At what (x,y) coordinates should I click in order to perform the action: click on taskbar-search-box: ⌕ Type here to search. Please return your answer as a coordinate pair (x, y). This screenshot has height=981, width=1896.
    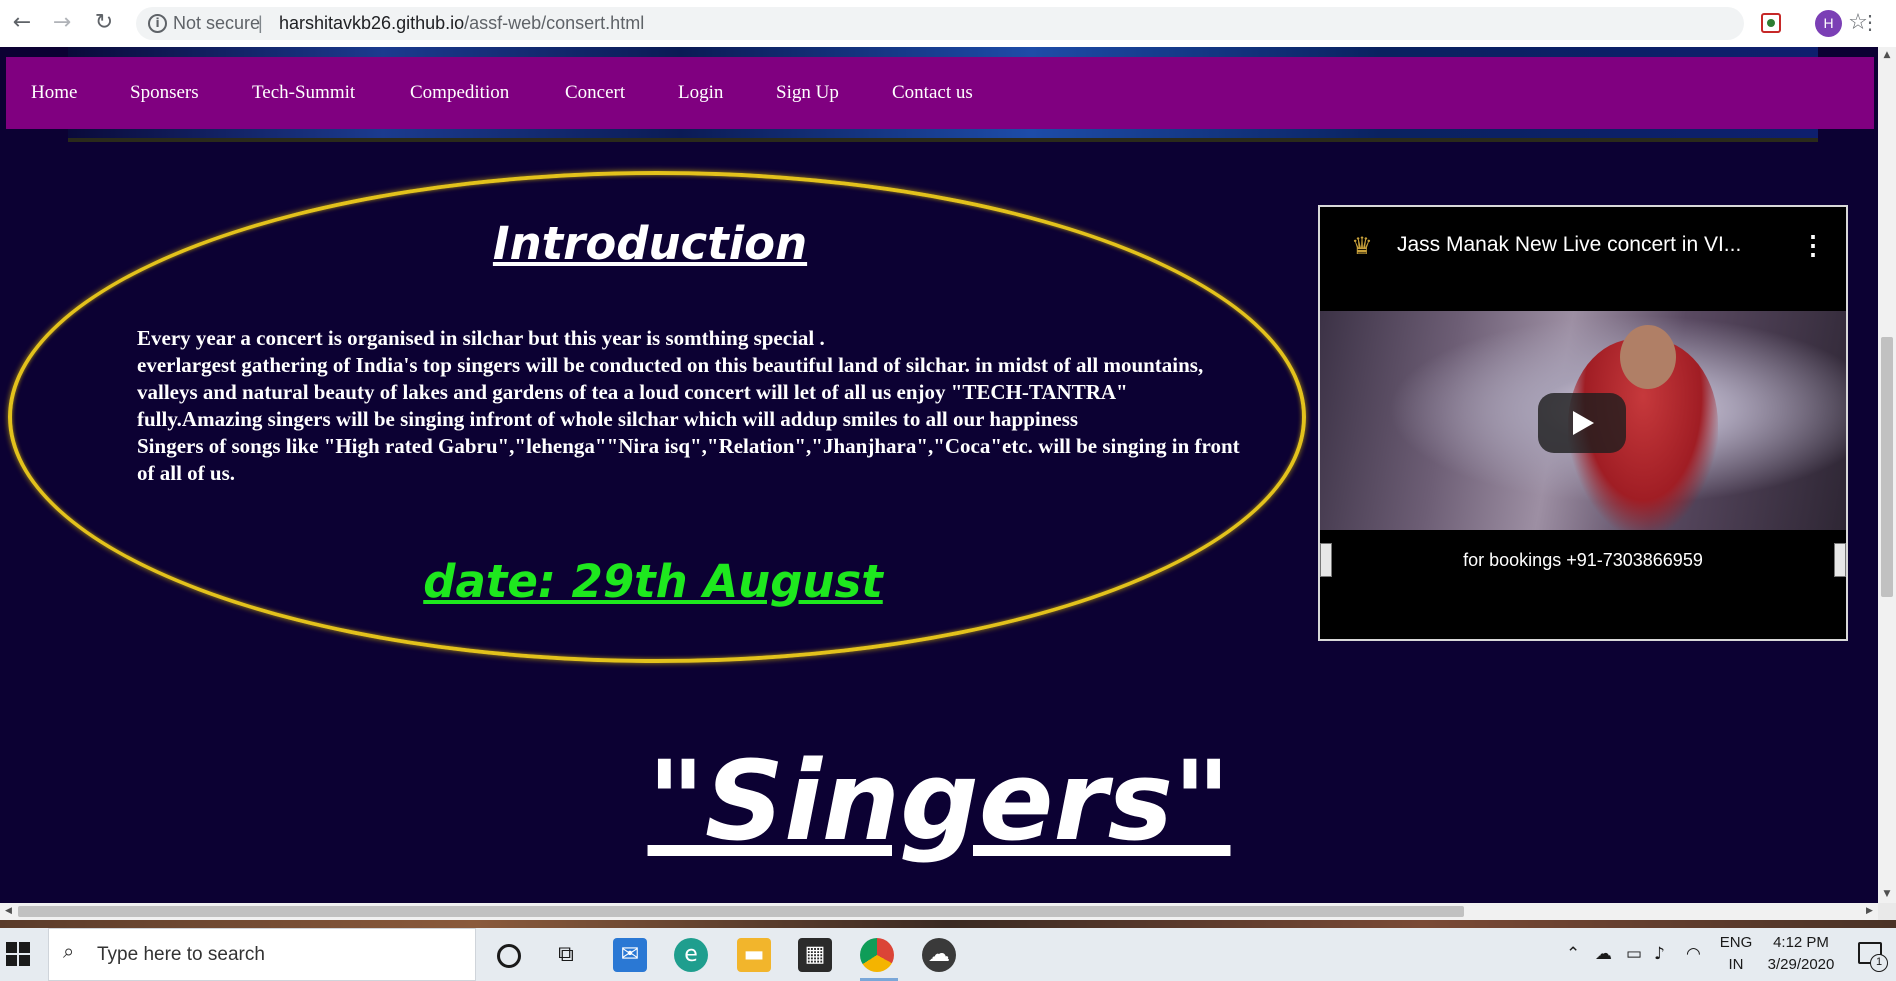
    Looking at the image, I should click on (262, 954).